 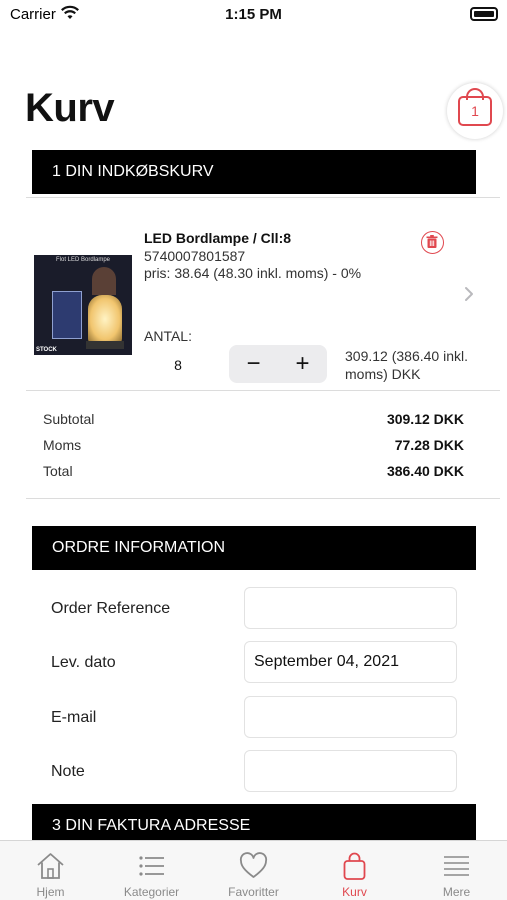 I want to click on tab-home: Hjem, so click(x=50, y=870).